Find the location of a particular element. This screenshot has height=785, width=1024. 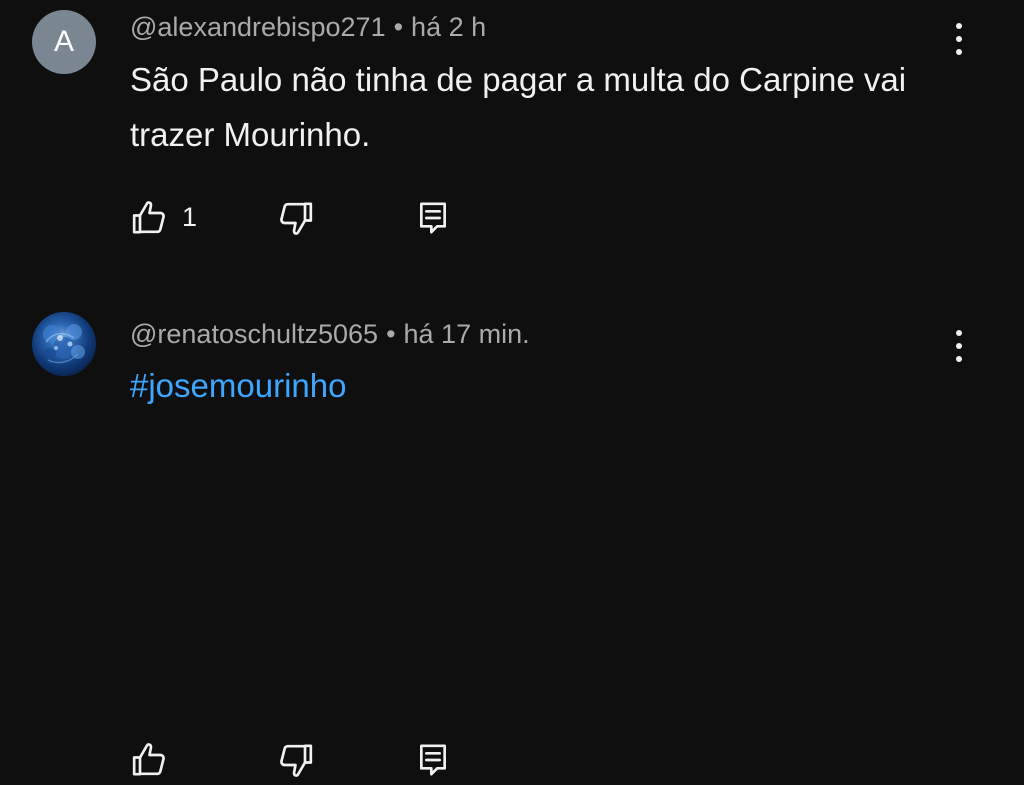

avatar: A is located at coordinates (64, 42).